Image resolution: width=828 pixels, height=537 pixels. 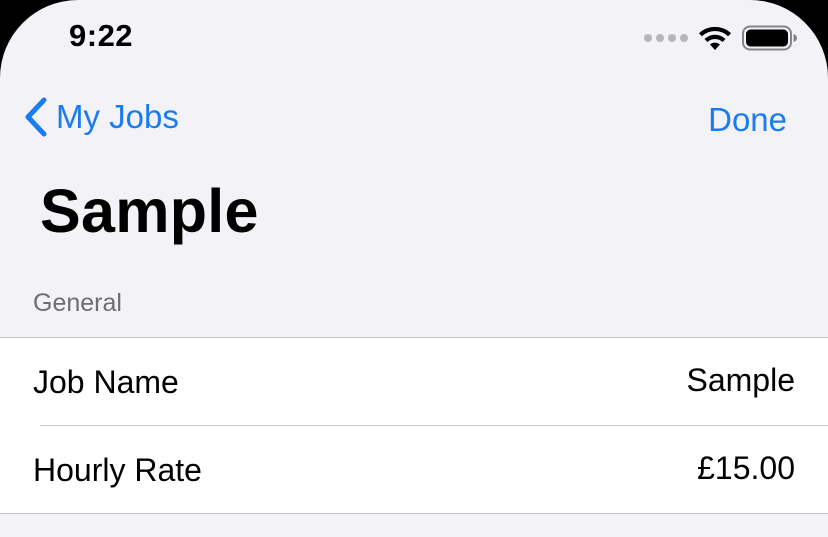 What do you see at coordinates (741, 379) in the screenshot?
I see `row-value: Sample` at bounding box center [741, 379].